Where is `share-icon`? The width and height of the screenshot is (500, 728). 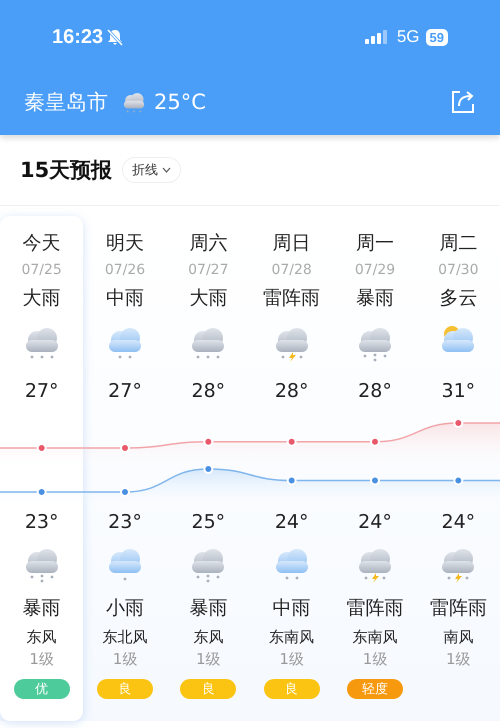
share-icon is located at coordinates (463, 102).